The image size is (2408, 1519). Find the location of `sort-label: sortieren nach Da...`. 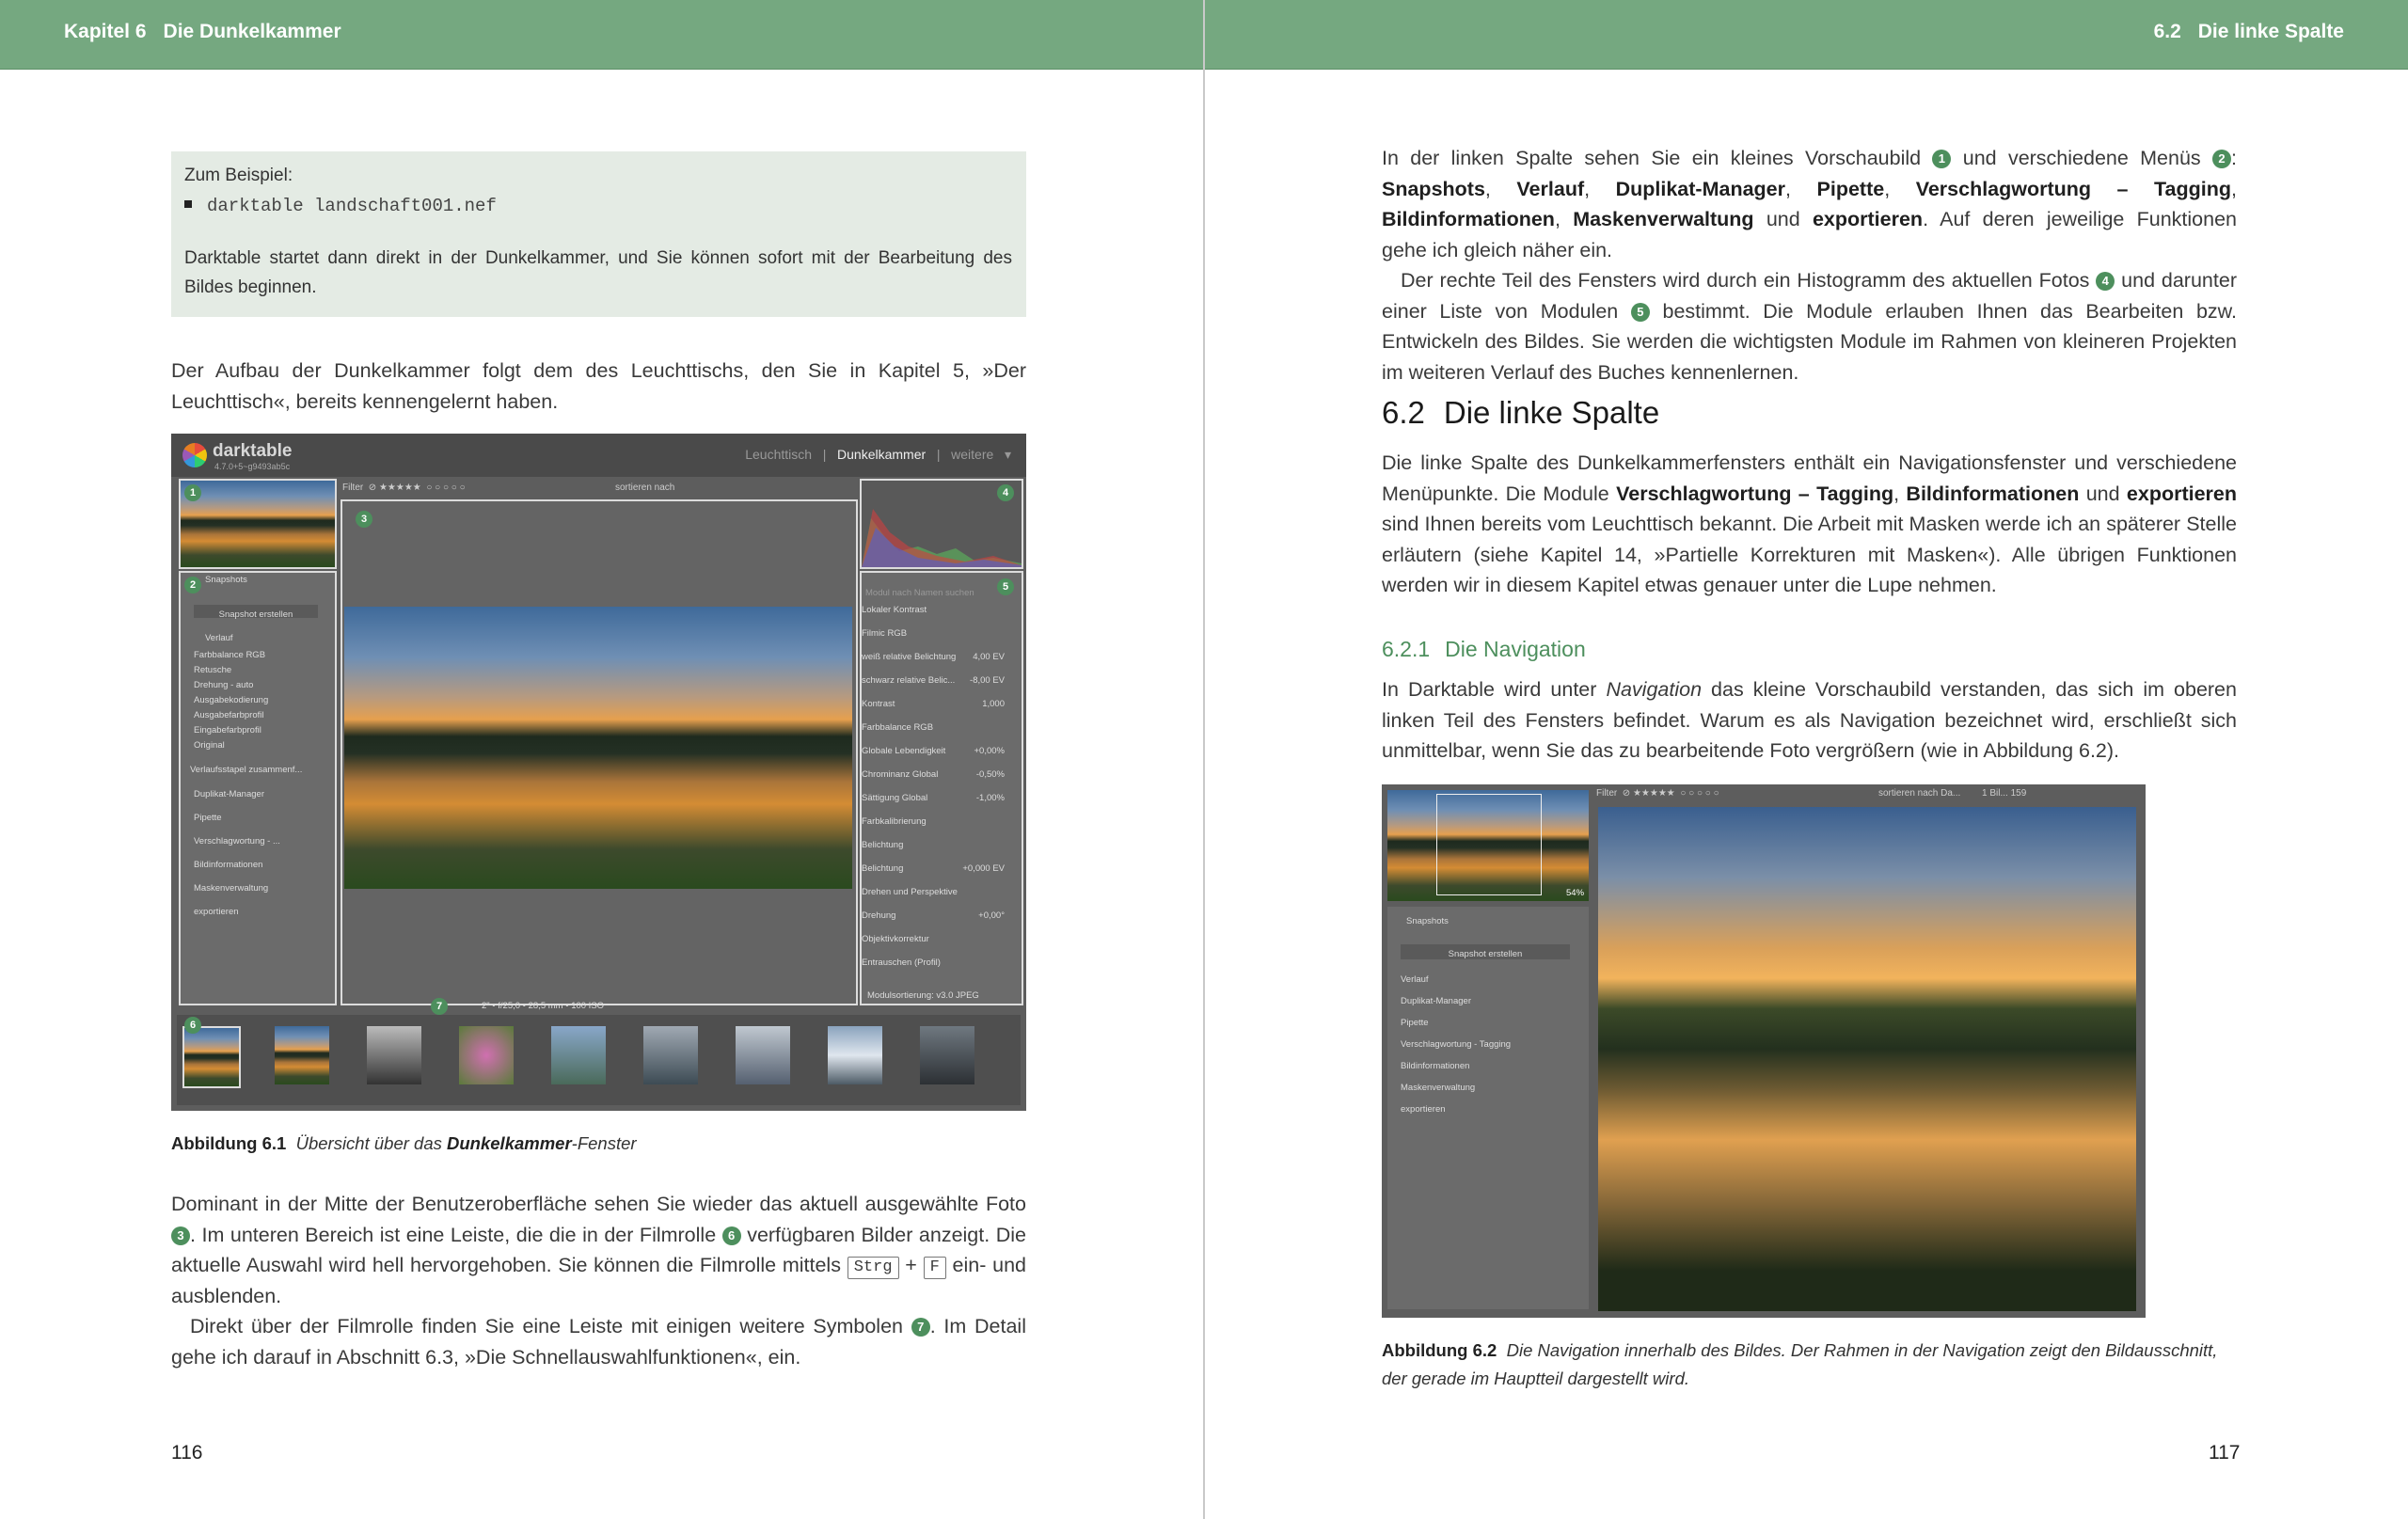

sort-label: sortieren nach Da... is located at coordinates (1919, 793).